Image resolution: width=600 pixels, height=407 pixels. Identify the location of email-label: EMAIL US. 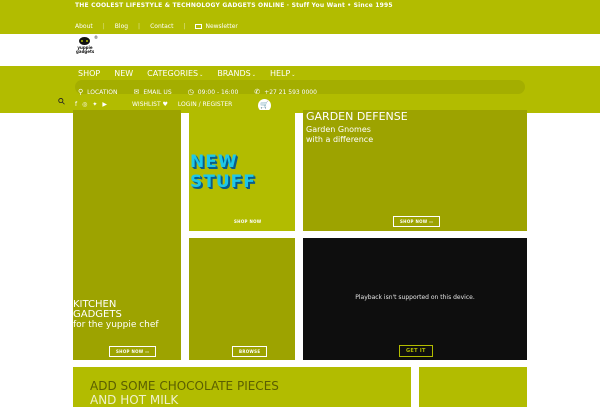
(157, 92).